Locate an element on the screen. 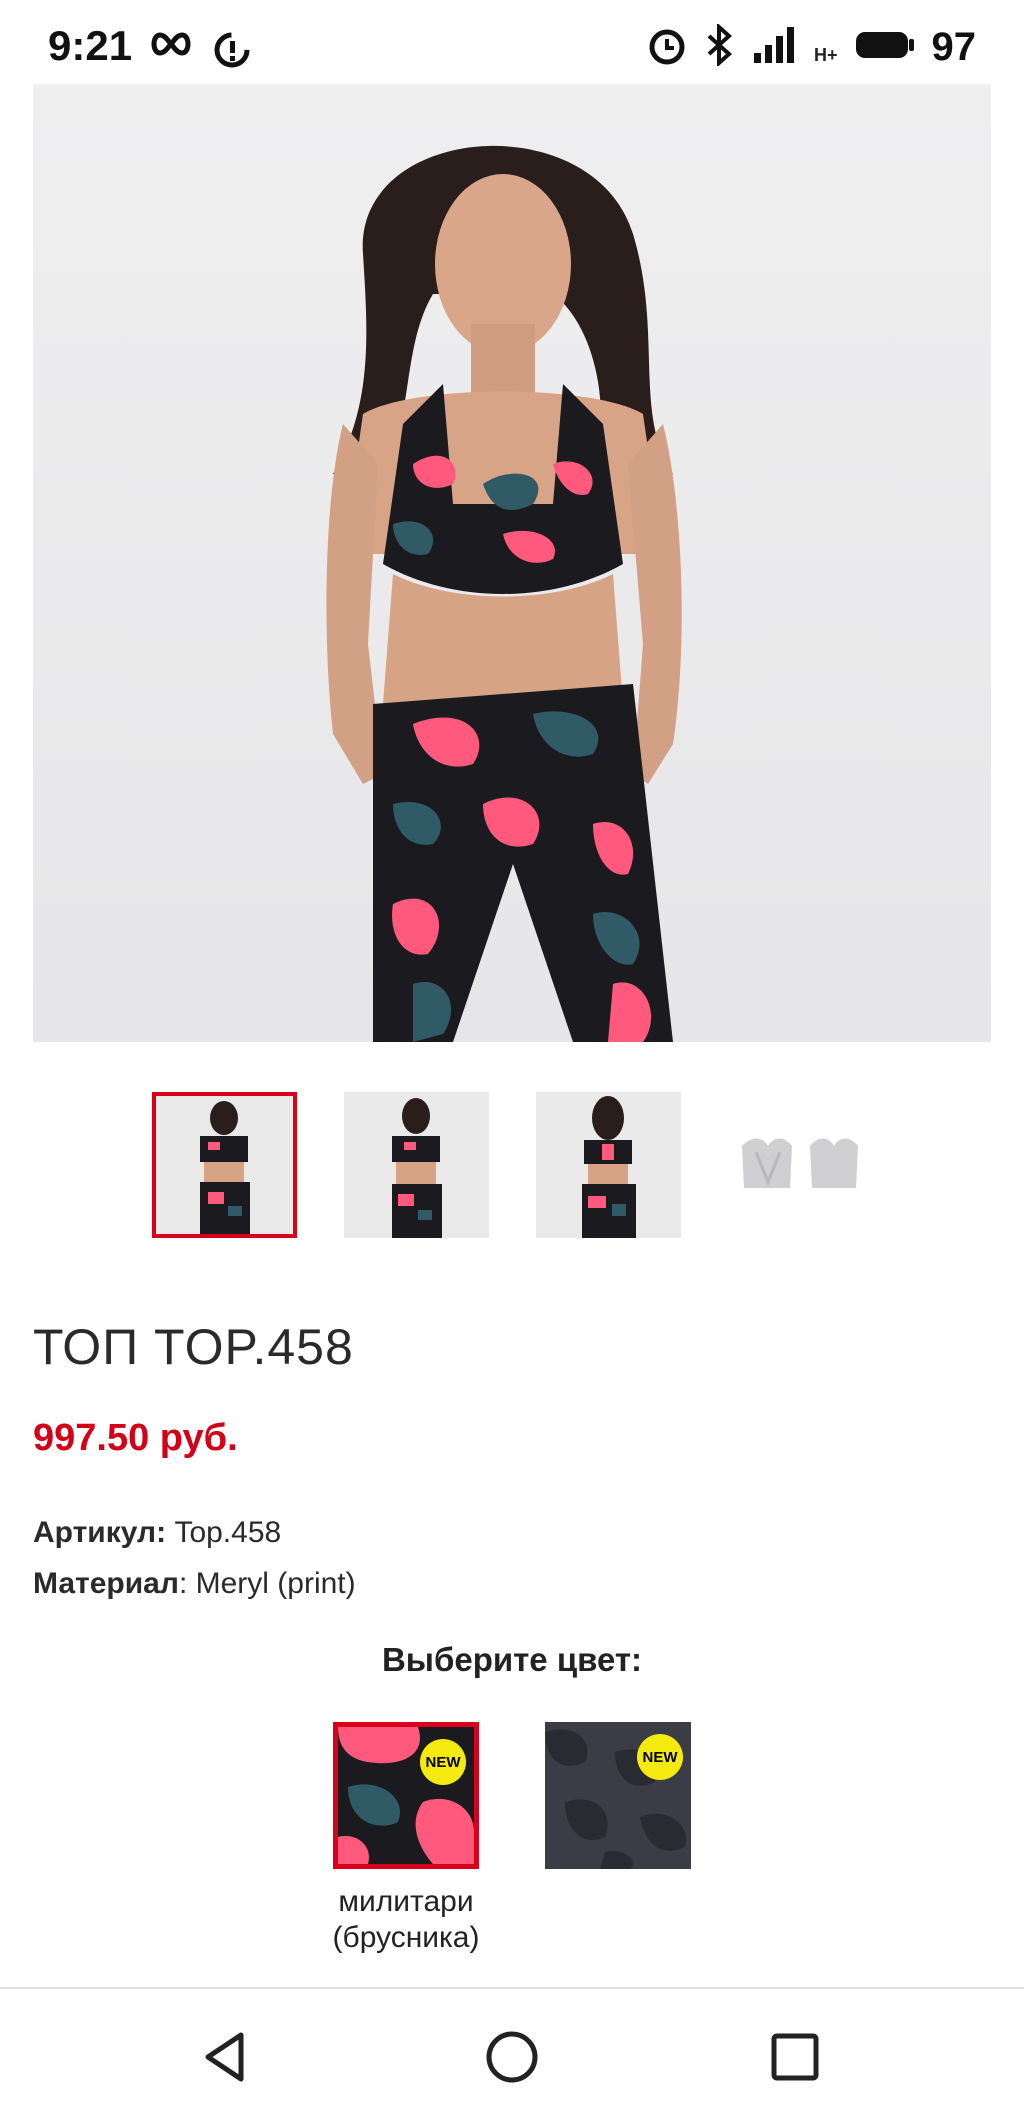 The width and height of the screenshot is (1024, 2127). material-value: : Meryl (print) is located at coordinates (267, 1583).